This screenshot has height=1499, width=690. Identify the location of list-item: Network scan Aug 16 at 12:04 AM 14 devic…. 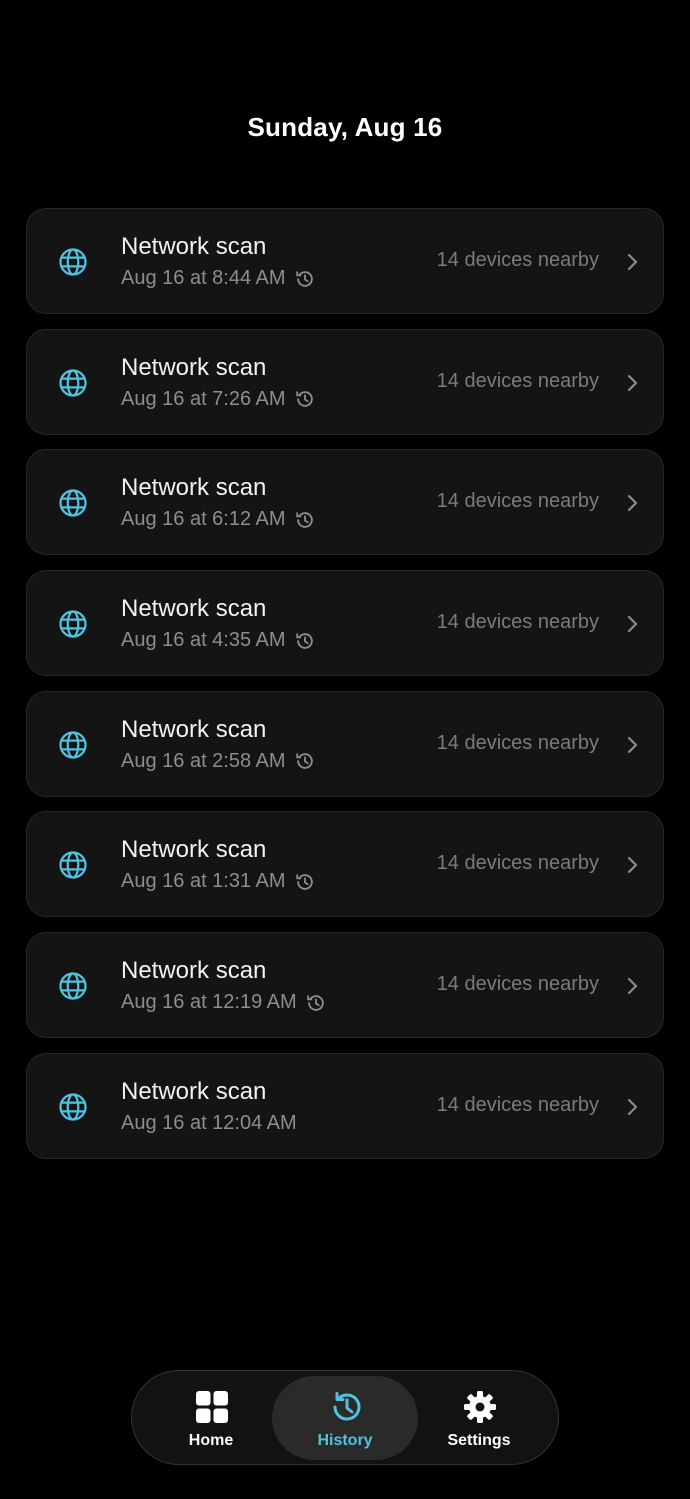
(345, 1105).